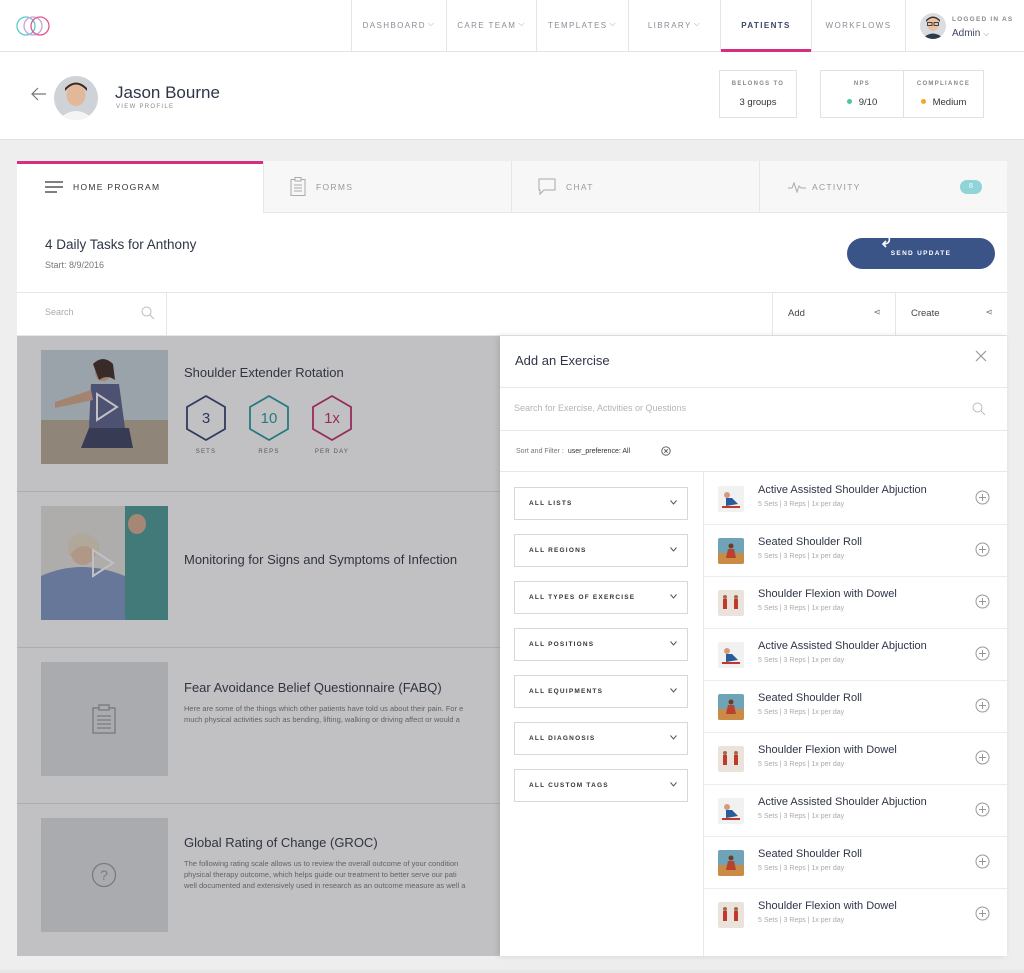  I want to click on pulse-icon, so click(797, 187).